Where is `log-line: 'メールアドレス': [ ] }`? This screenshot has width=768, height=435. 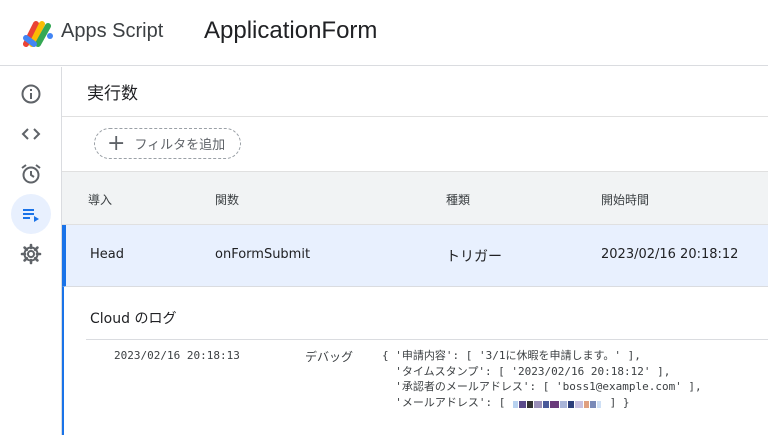 log-line: 'メールアドレス': [ ] } is located at coordinates (542, 403).